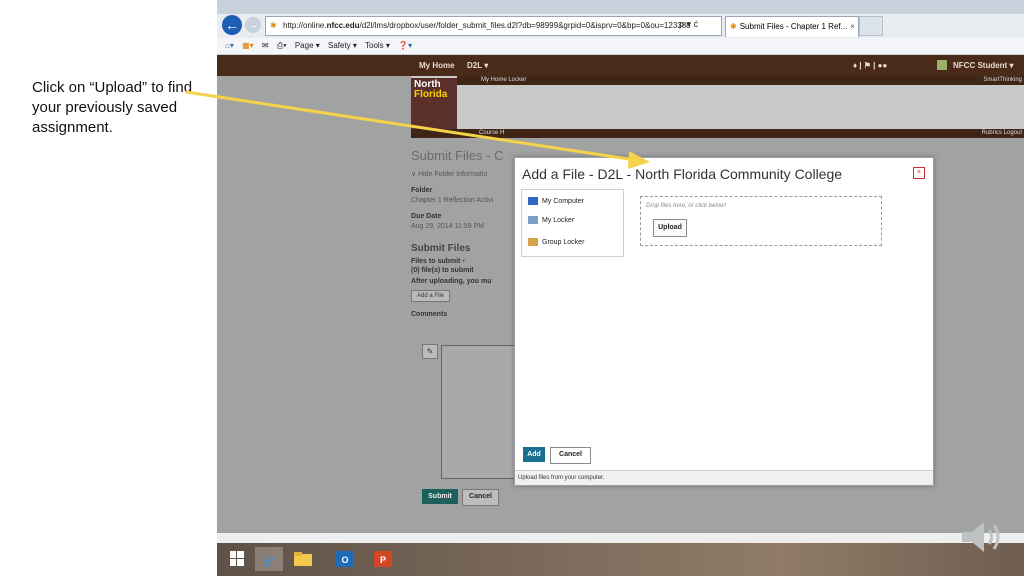  What do you see at coordinates (417, 129) in the screenshot?
I see `annotation-arrow` at bounding box center [417, 129].